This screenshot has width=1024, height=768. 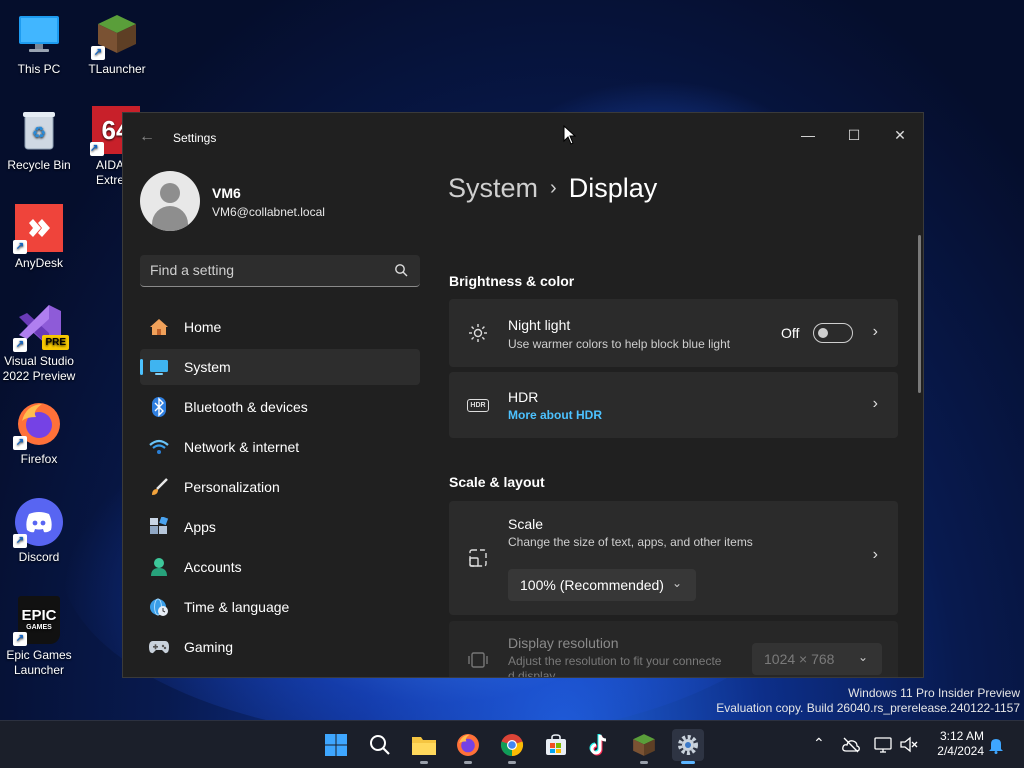 What do you see at coordinates (209, 647) in the screenshot?
I see `sidebar-item-label: Gaming` at bounding box center [209, 647].